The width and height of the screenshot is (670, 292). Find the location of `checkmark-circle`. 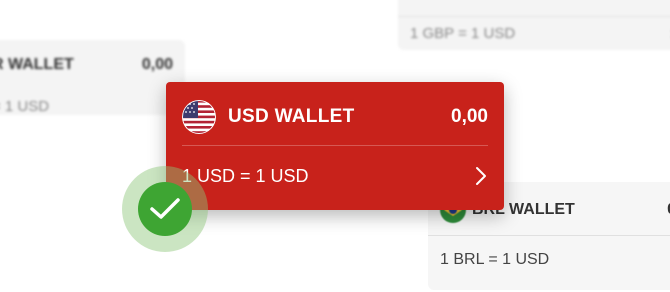

checkmark-circle is located at coordinates (165, 209).